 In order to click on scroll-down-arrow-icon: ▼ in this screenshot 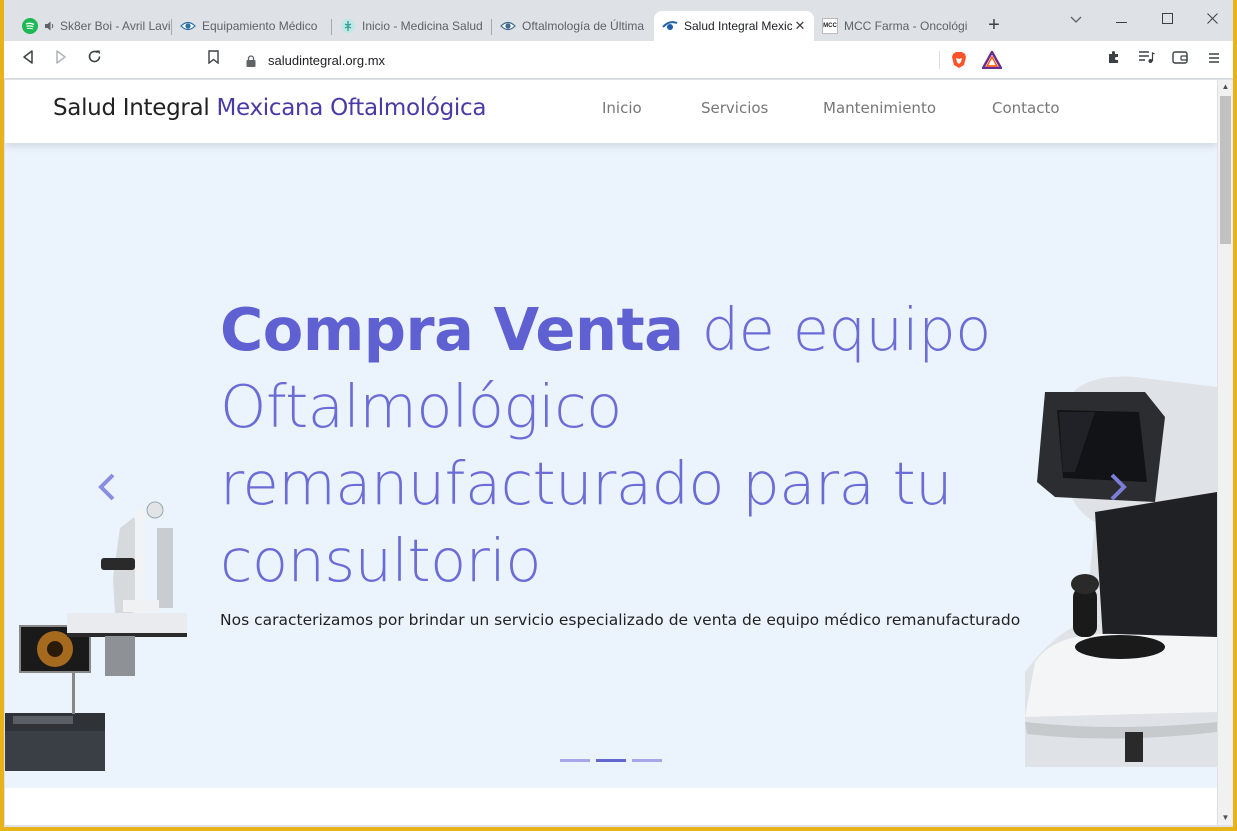, I will do `click(1225, 818)`.